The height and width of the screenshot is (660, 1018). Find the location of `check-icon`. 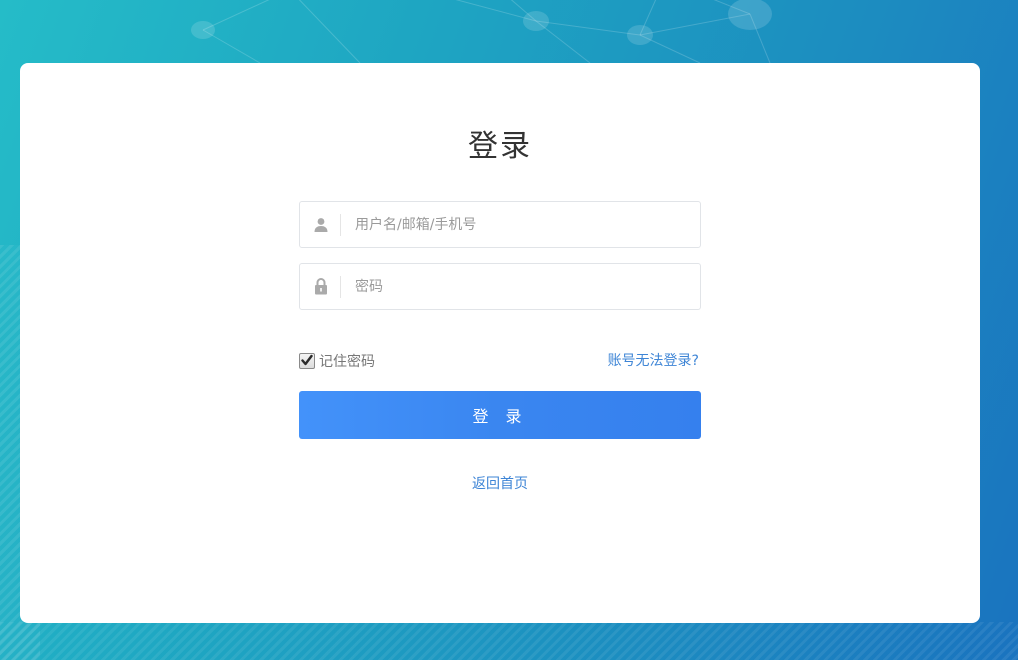

check-icon is located at coordinates (307, 360).